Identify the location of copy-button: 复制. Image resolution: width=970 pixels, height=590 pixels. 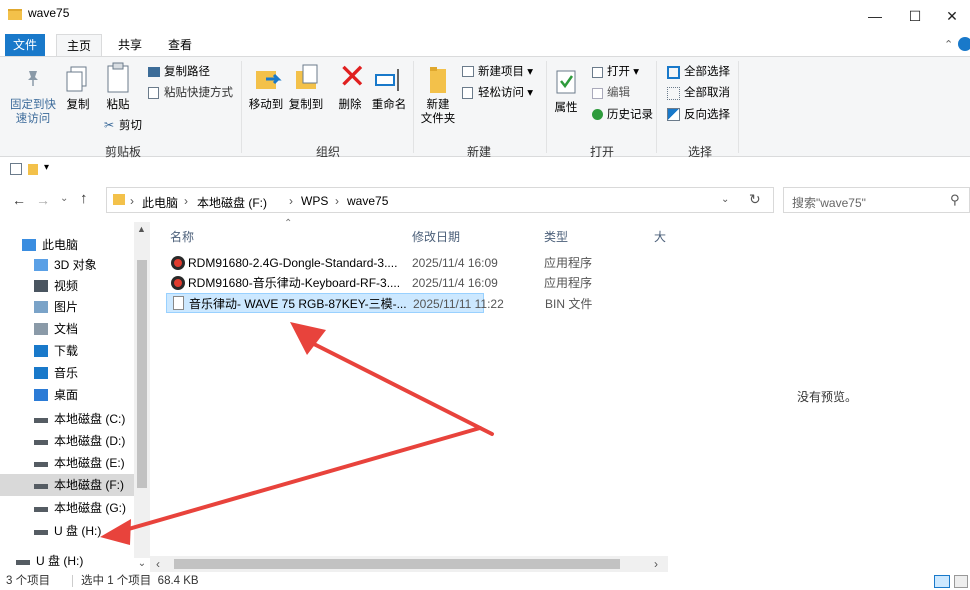
(78, 105).